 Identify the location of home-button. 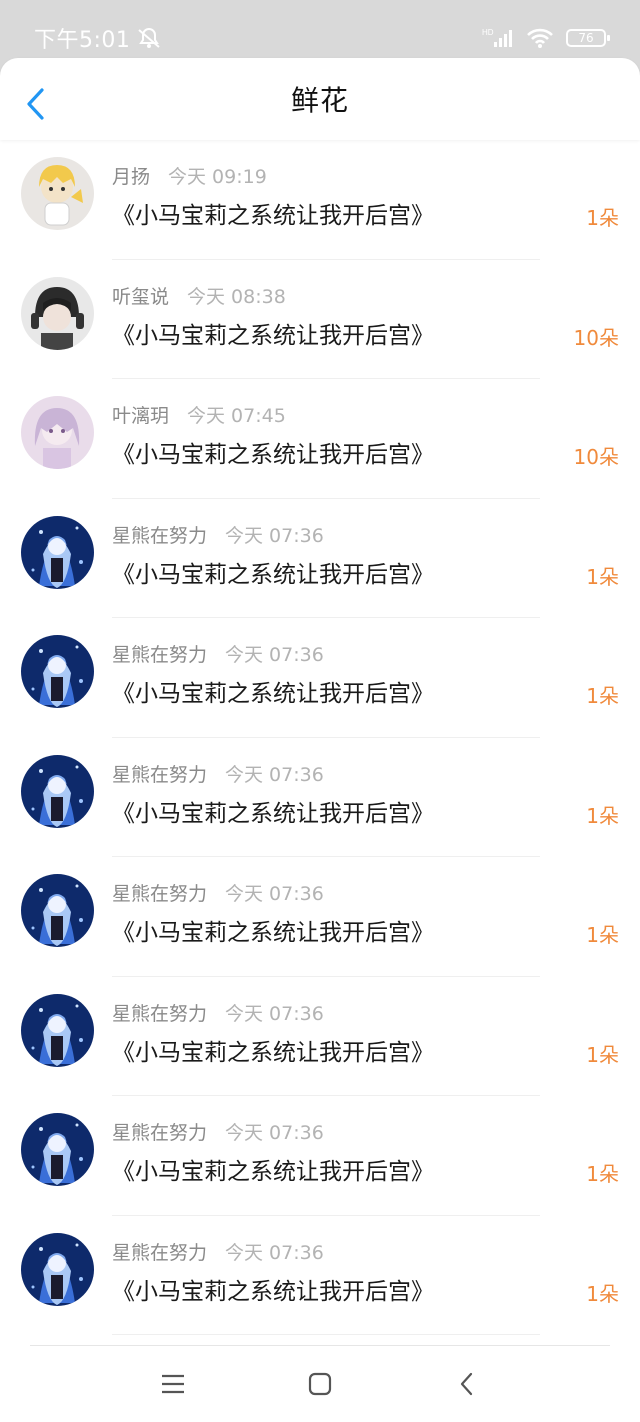
(320, 1384).